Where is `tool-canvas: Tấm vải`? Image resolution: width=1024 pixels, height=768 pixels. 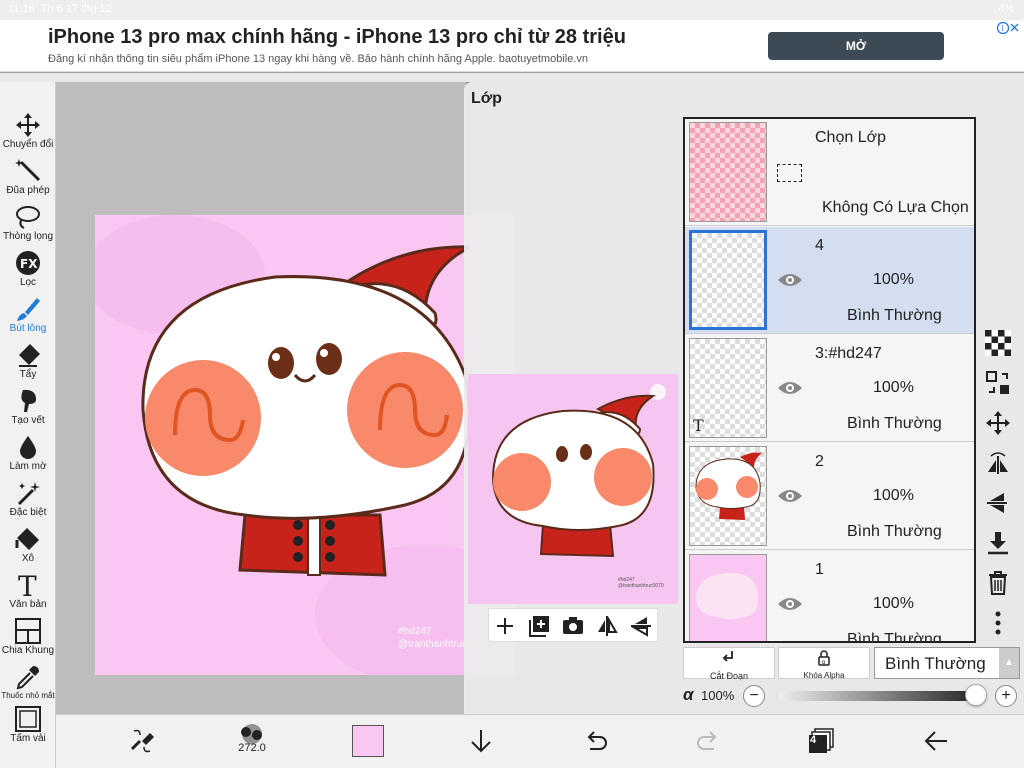 tool-canvas: Tấm vải is located at coordinates (28, 724).